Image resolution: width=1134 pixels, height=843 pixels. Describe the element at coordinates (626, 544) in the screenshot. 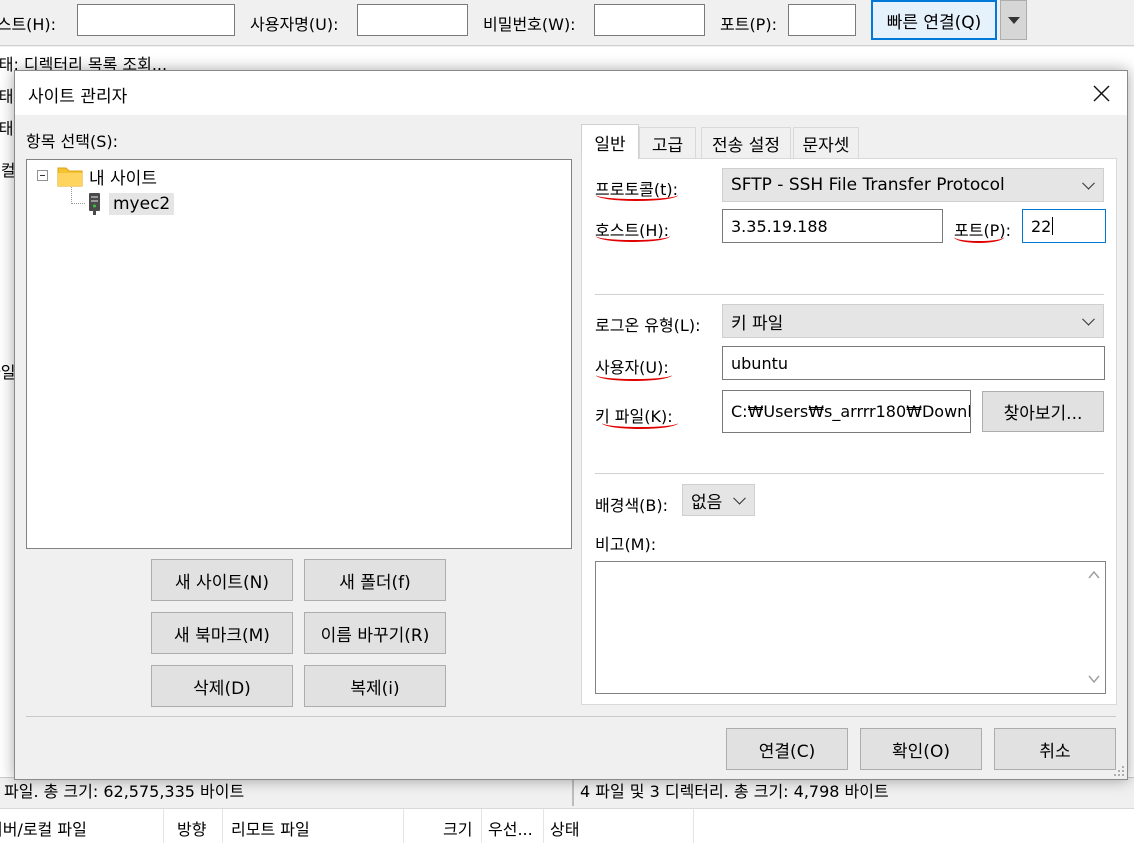

I see `notes-label: 비고(M):` at that location.